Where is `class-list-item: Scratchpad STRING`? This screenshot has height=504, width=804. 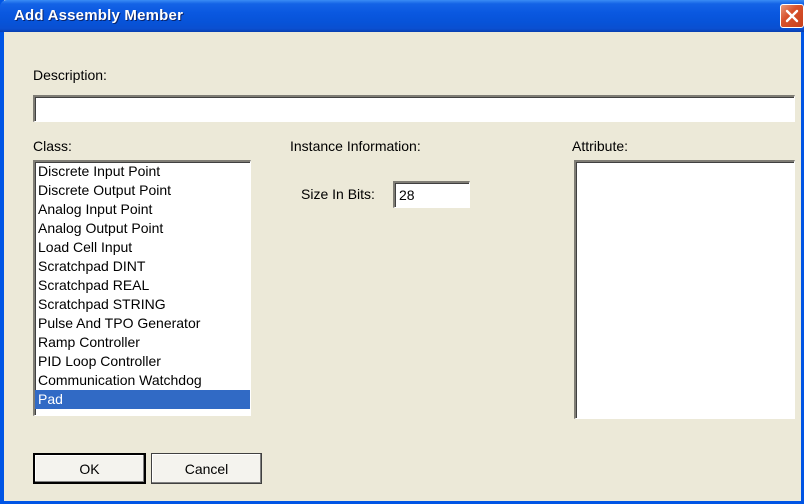 class-list-item: Scratchpad STRING is located at coordinates (142, 304).